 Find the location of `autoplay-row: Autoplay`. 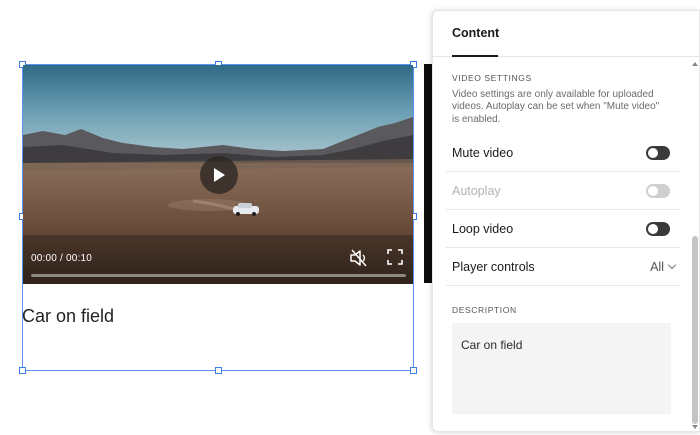

autoplay-row: Autoplay is located at coordinates (563, 191).